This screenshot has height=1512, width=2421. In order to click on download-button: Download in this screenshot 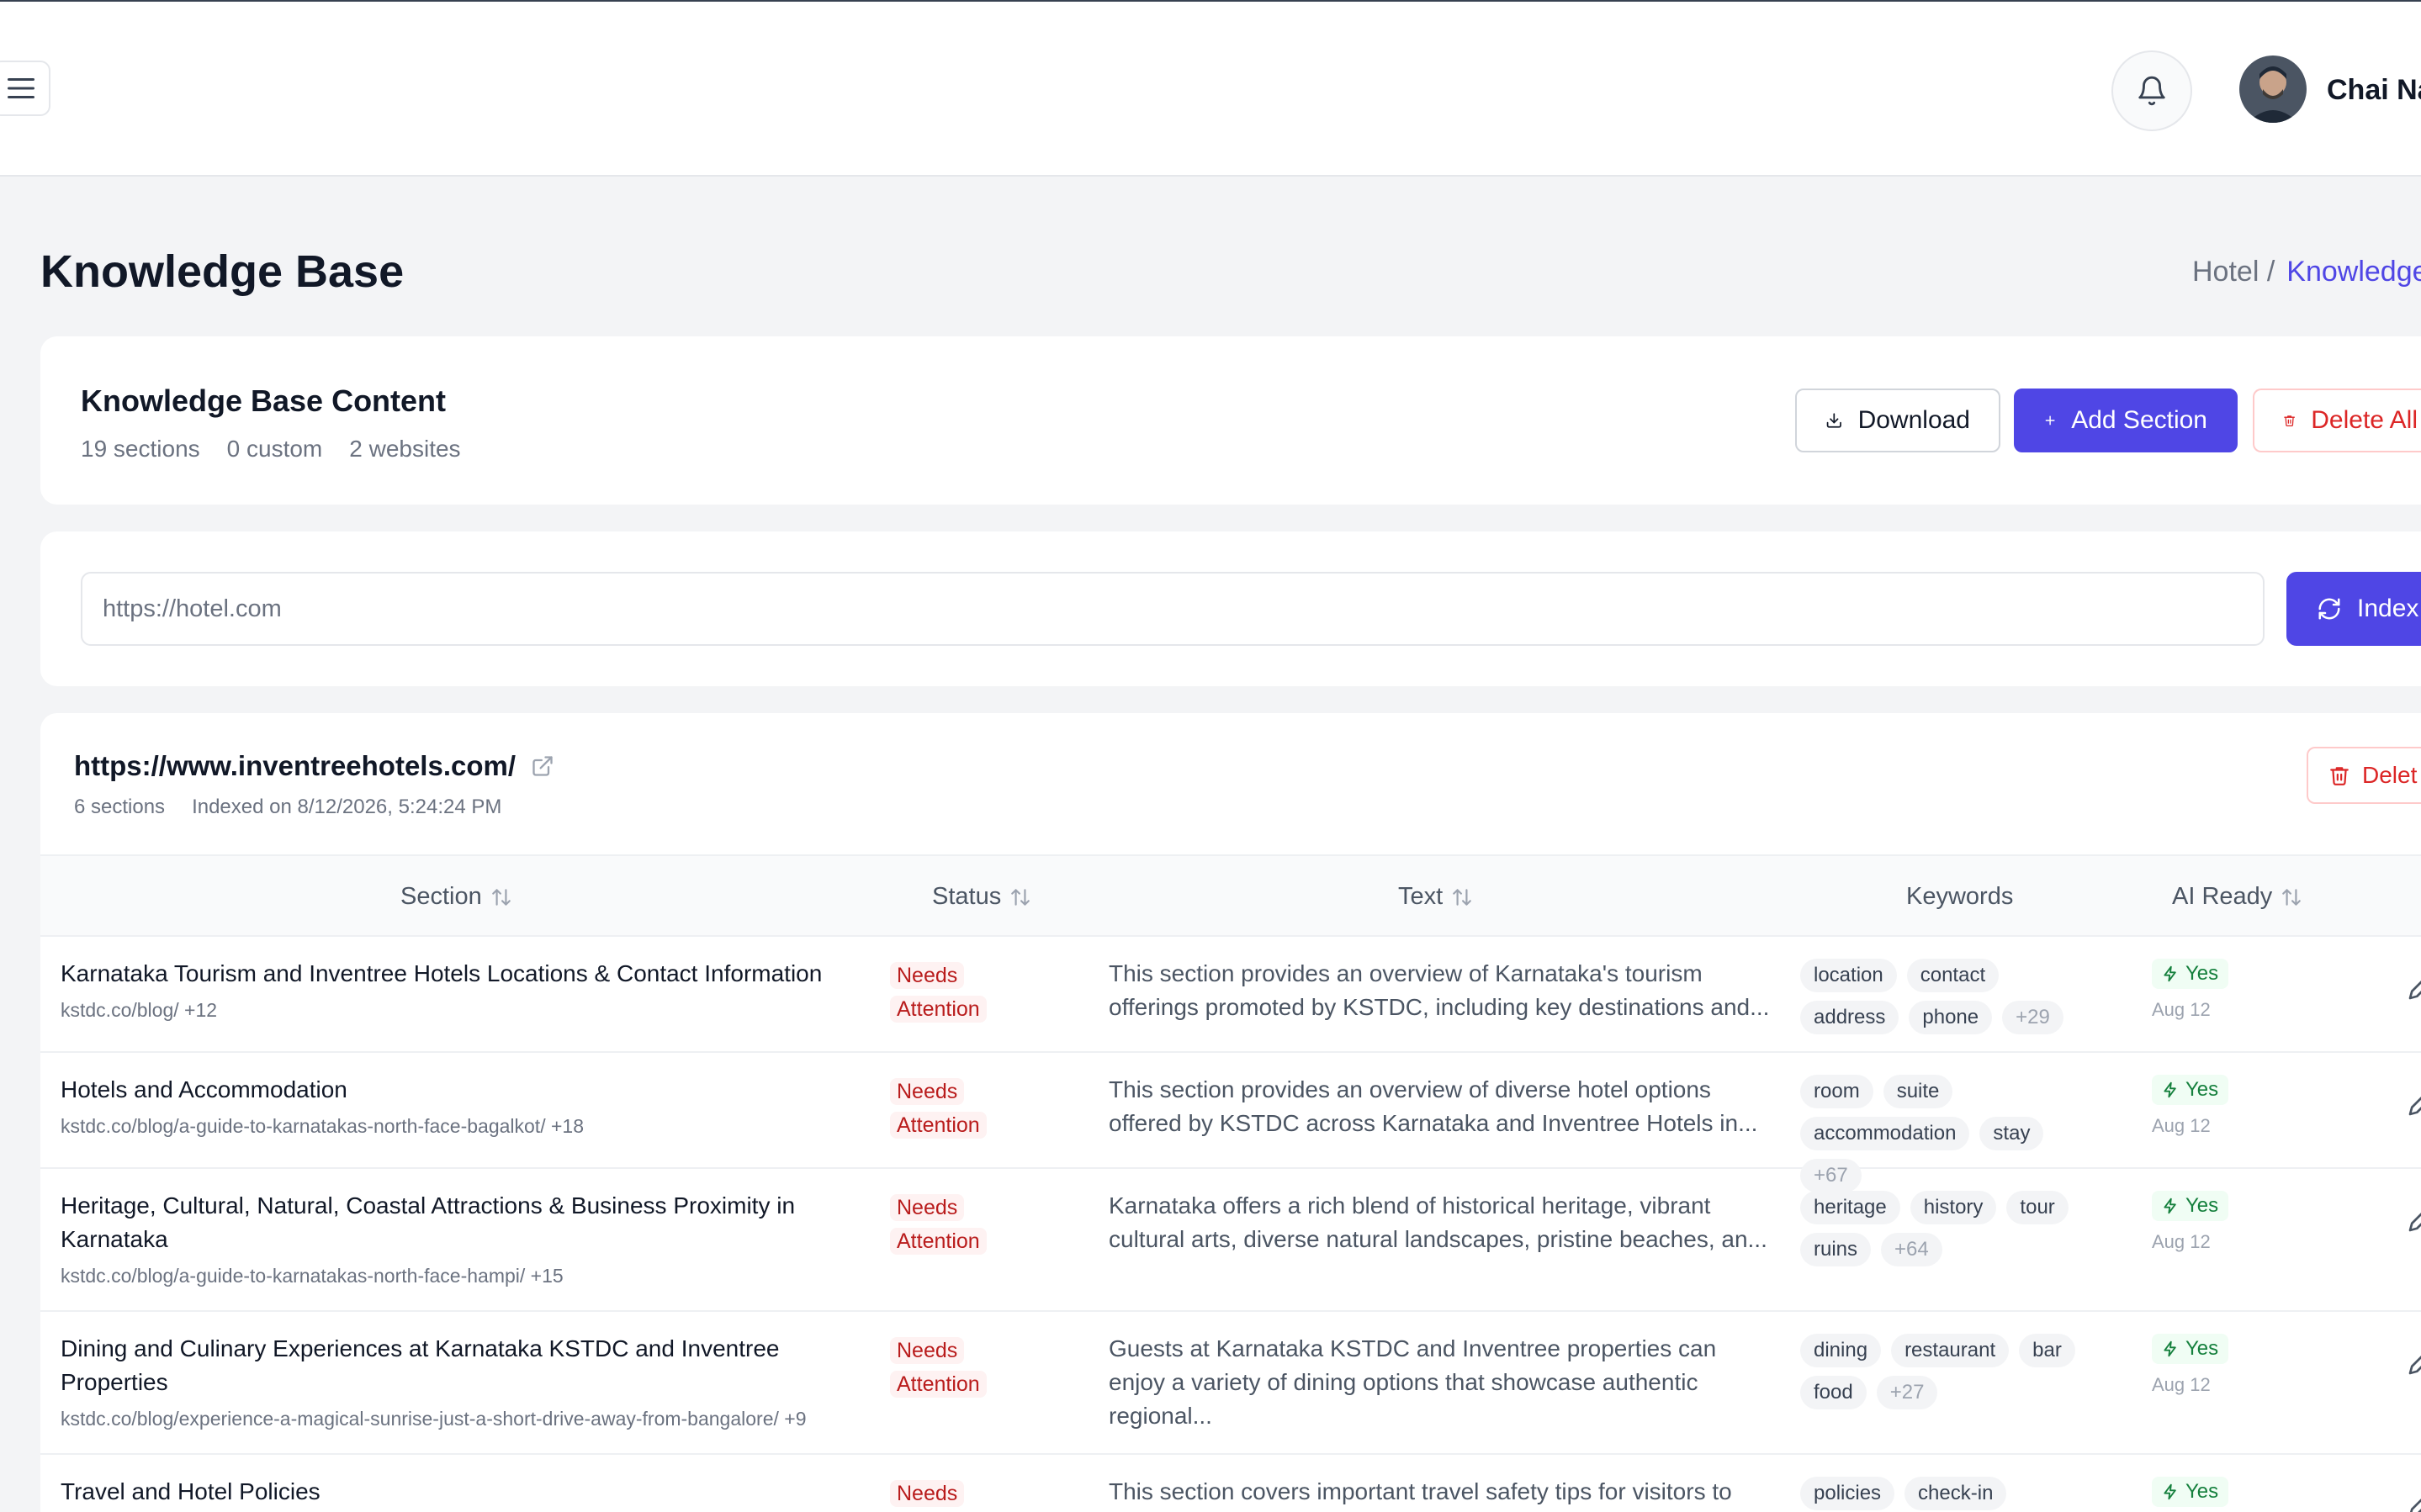, I will do `click(1898, 420)`.